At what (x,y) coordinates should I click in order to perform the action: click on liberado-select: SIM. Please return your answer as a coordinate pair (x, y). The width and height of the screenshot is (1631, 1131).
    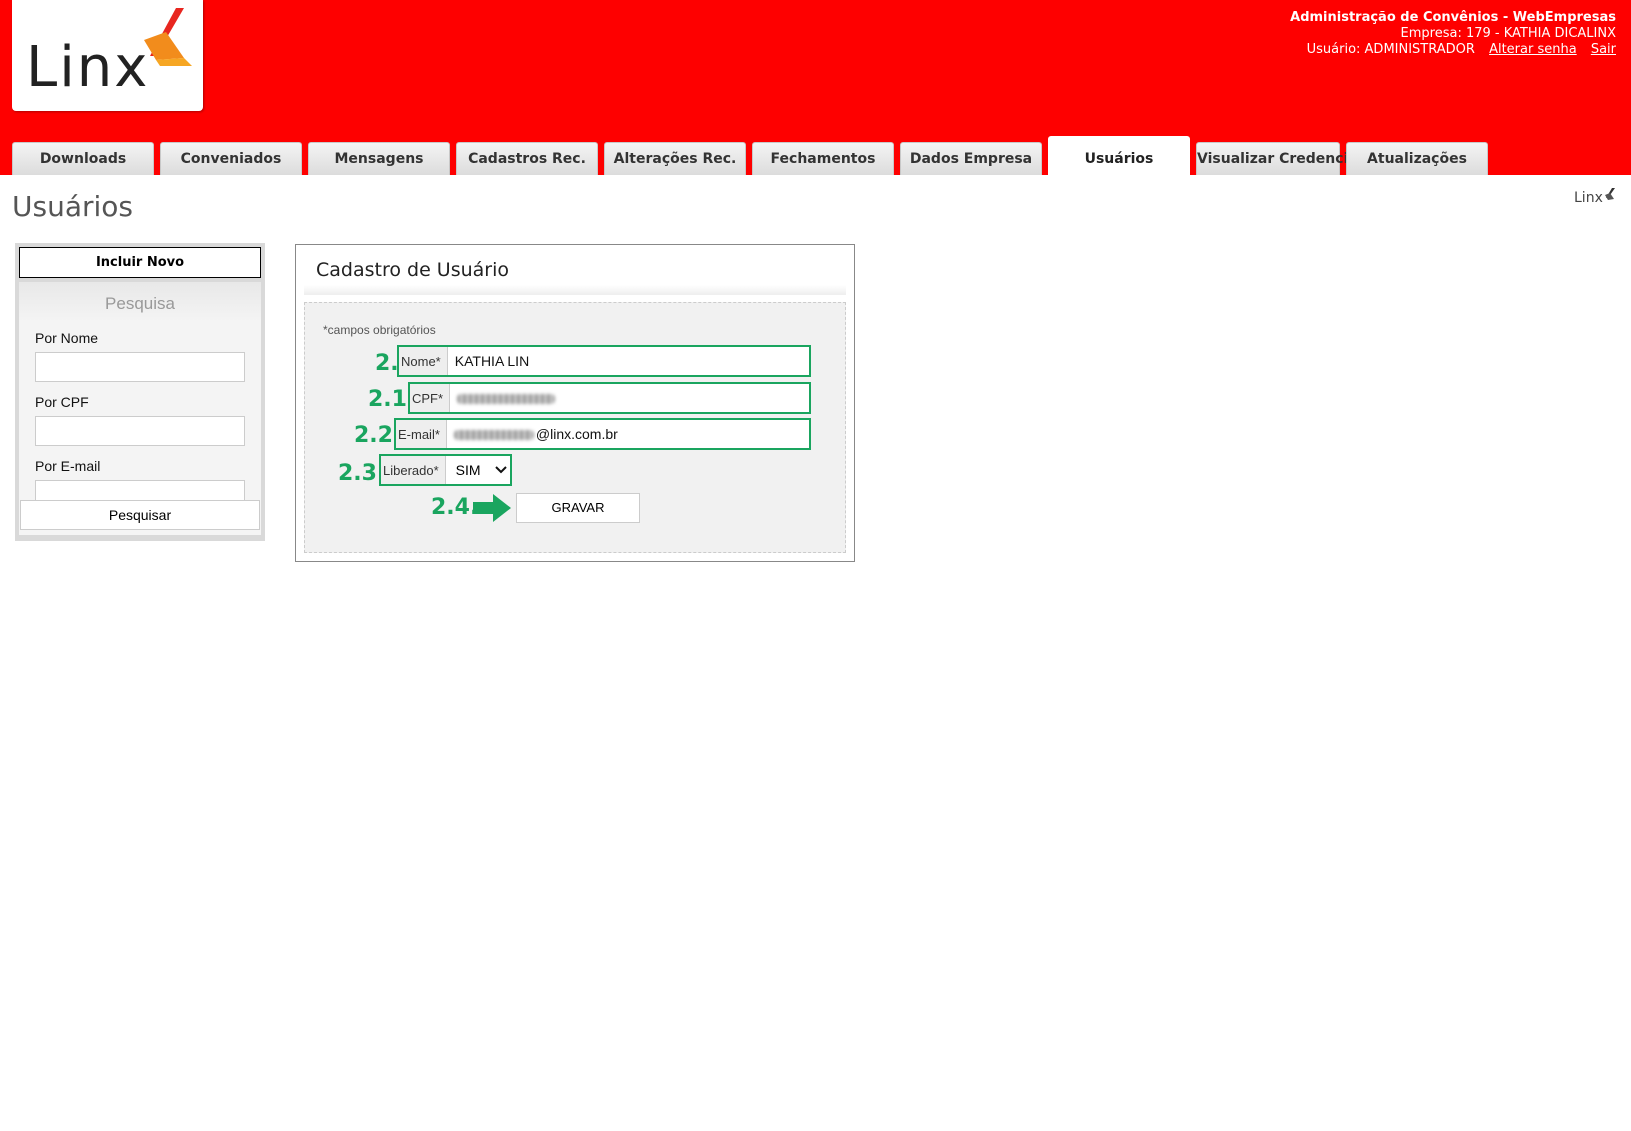
    Looking at the image, I should click on (476, 470).